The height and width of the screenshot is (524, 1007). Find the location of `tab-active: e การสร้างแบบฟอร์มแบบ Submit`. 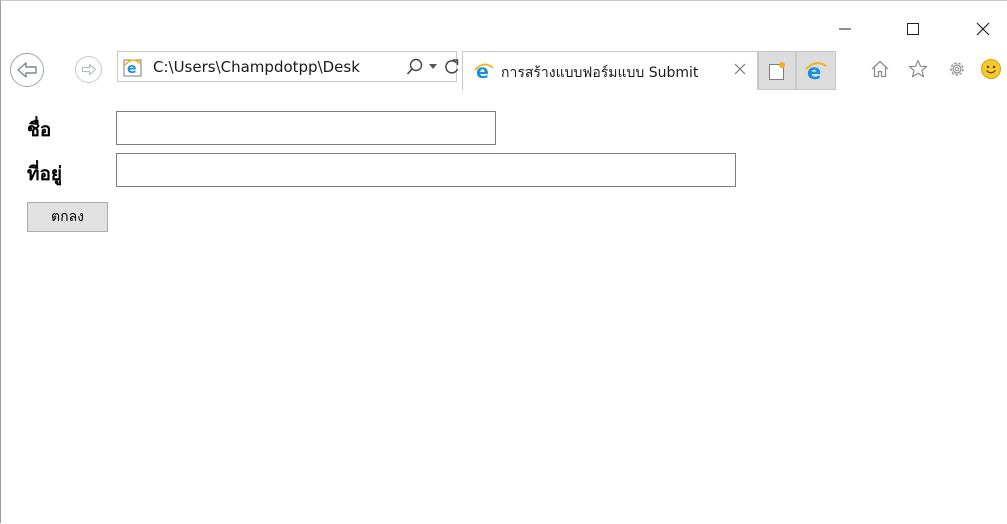

tab-active: e การสร้างแบบฟอร์มแบบ Submit is located at coordinates (610, 70).